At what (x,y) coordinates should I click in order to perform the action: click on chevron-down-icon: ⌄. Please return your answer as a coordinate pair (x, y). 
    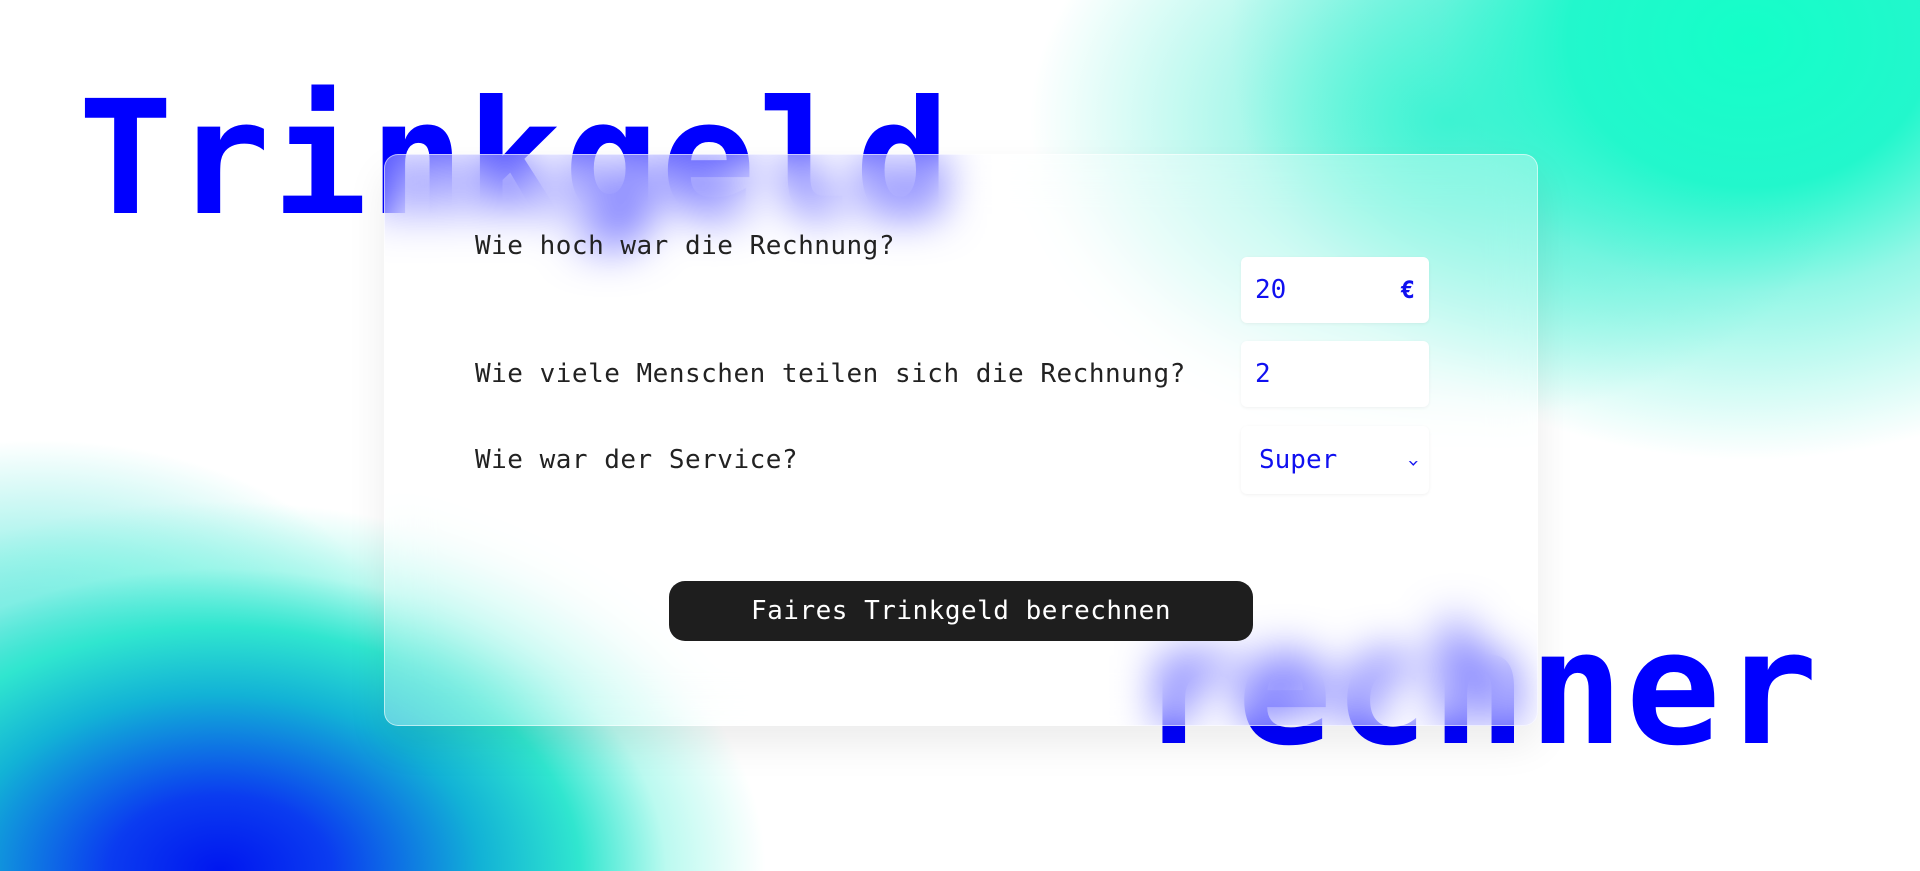
    Looking at the image, I should click on (1412, 460).